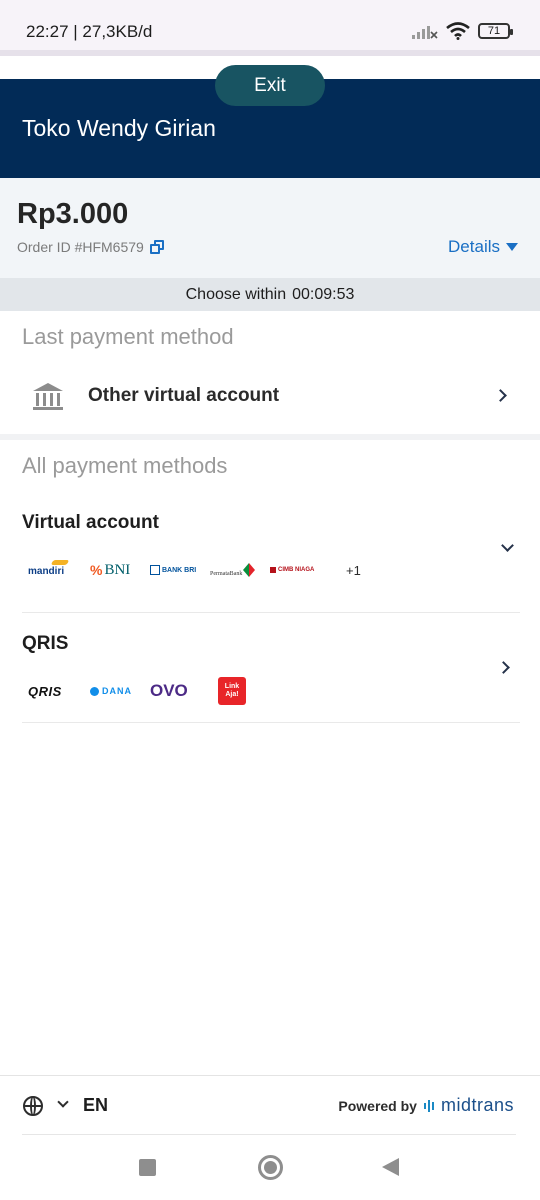  Describe the element at coordinates (95, 1105) in the screenshot. I see `language-selector: EN` at that location.